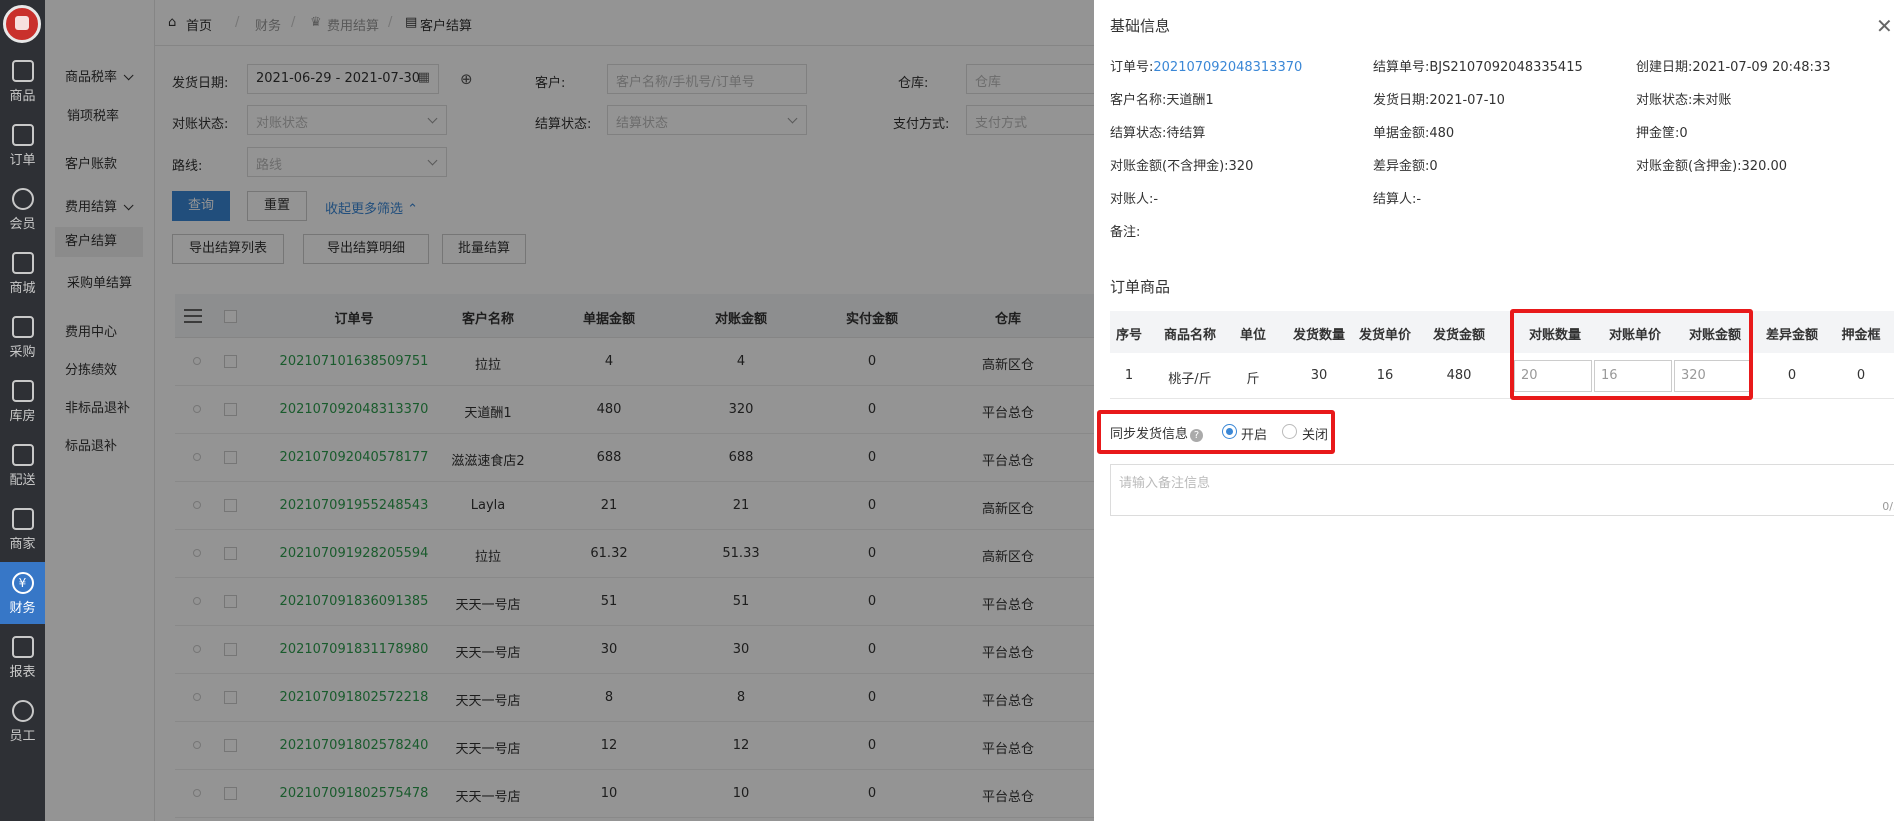  Describe the element at coordinates (22, 135) in the screenshot. I see `orders-icon` at that location.